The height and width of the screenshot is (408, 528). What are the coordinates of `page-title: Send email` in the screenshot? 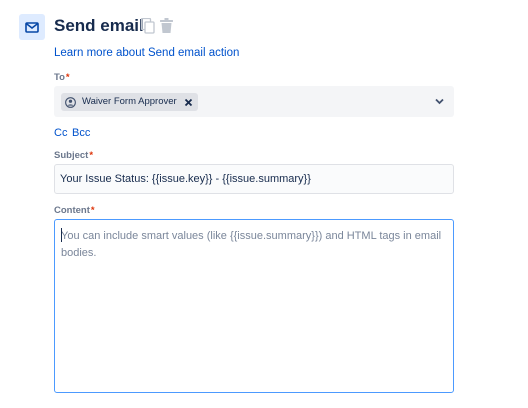 It's located at (99, 25).